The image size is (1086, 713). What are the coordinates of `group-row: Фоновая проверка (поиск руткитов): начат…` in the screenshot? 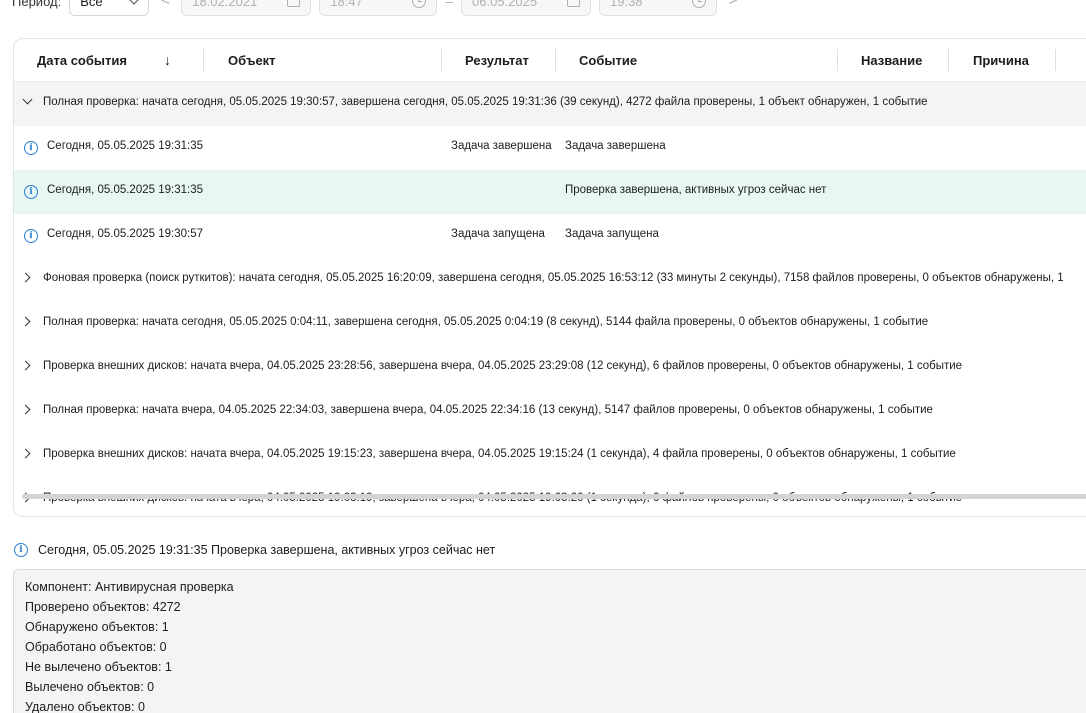 It's located at (550, 280).